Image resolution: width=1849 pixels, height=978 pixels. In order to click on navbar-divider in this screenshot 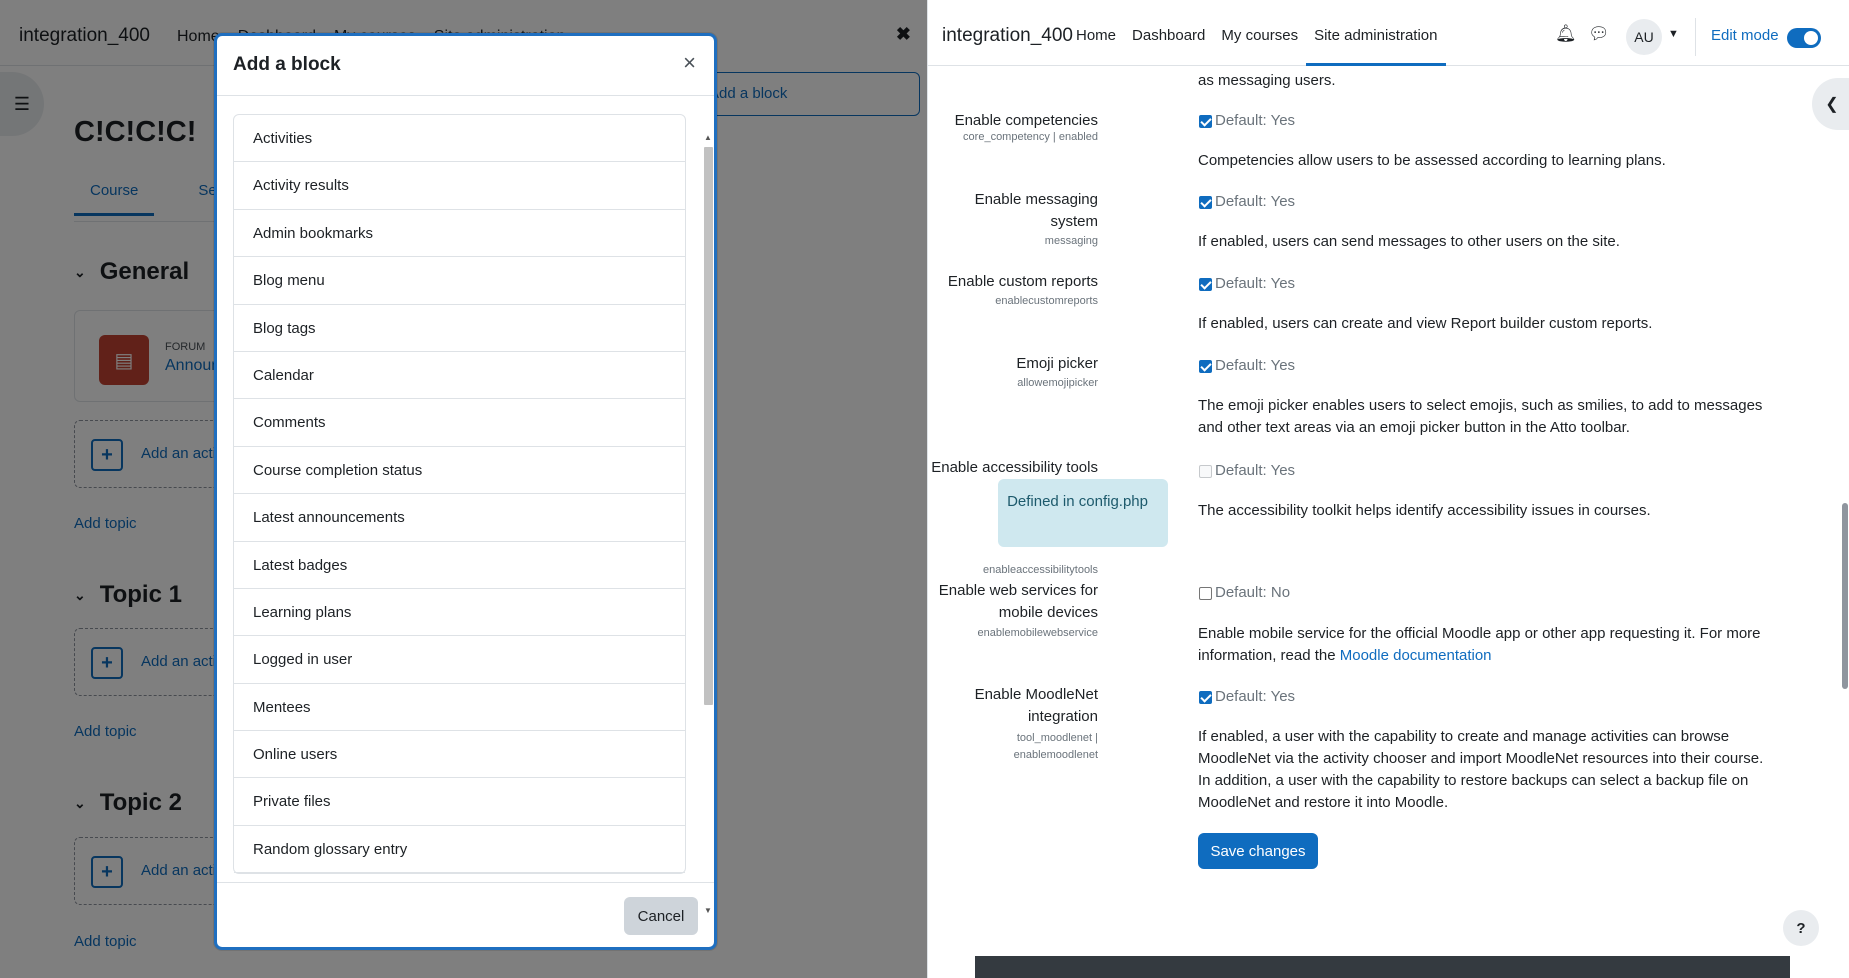, I will do `click(1695, 37)`.